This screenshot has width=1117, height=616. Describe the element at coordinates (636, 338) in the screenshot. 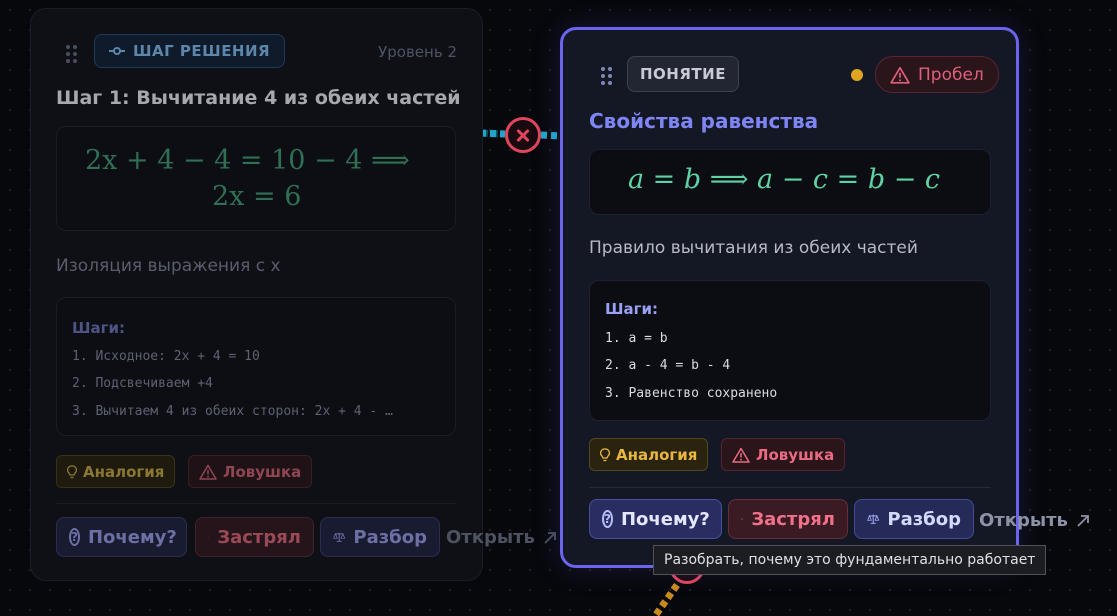

I see `step-item: 1. a = b` at that location.